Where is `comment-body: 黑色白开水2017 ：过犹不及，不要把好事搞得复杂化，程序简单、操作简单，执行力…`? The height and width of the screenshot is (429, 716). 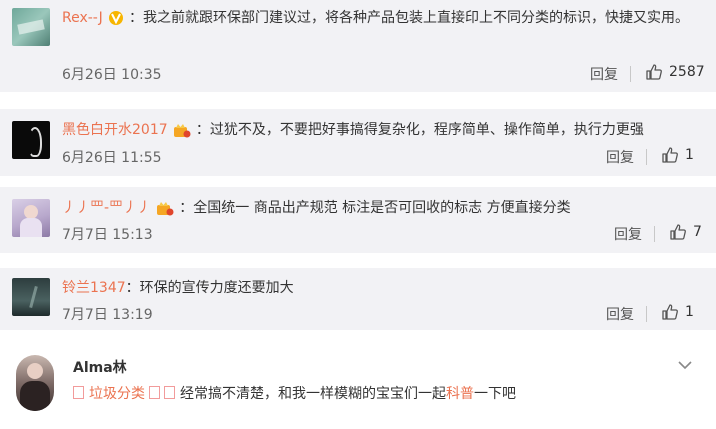
comment-body: 黑色白开水2017 ：过犹不及，不要把好事搞得复杂化，程序简单、操作简单，执行力… is located at coordinates (382, 130).